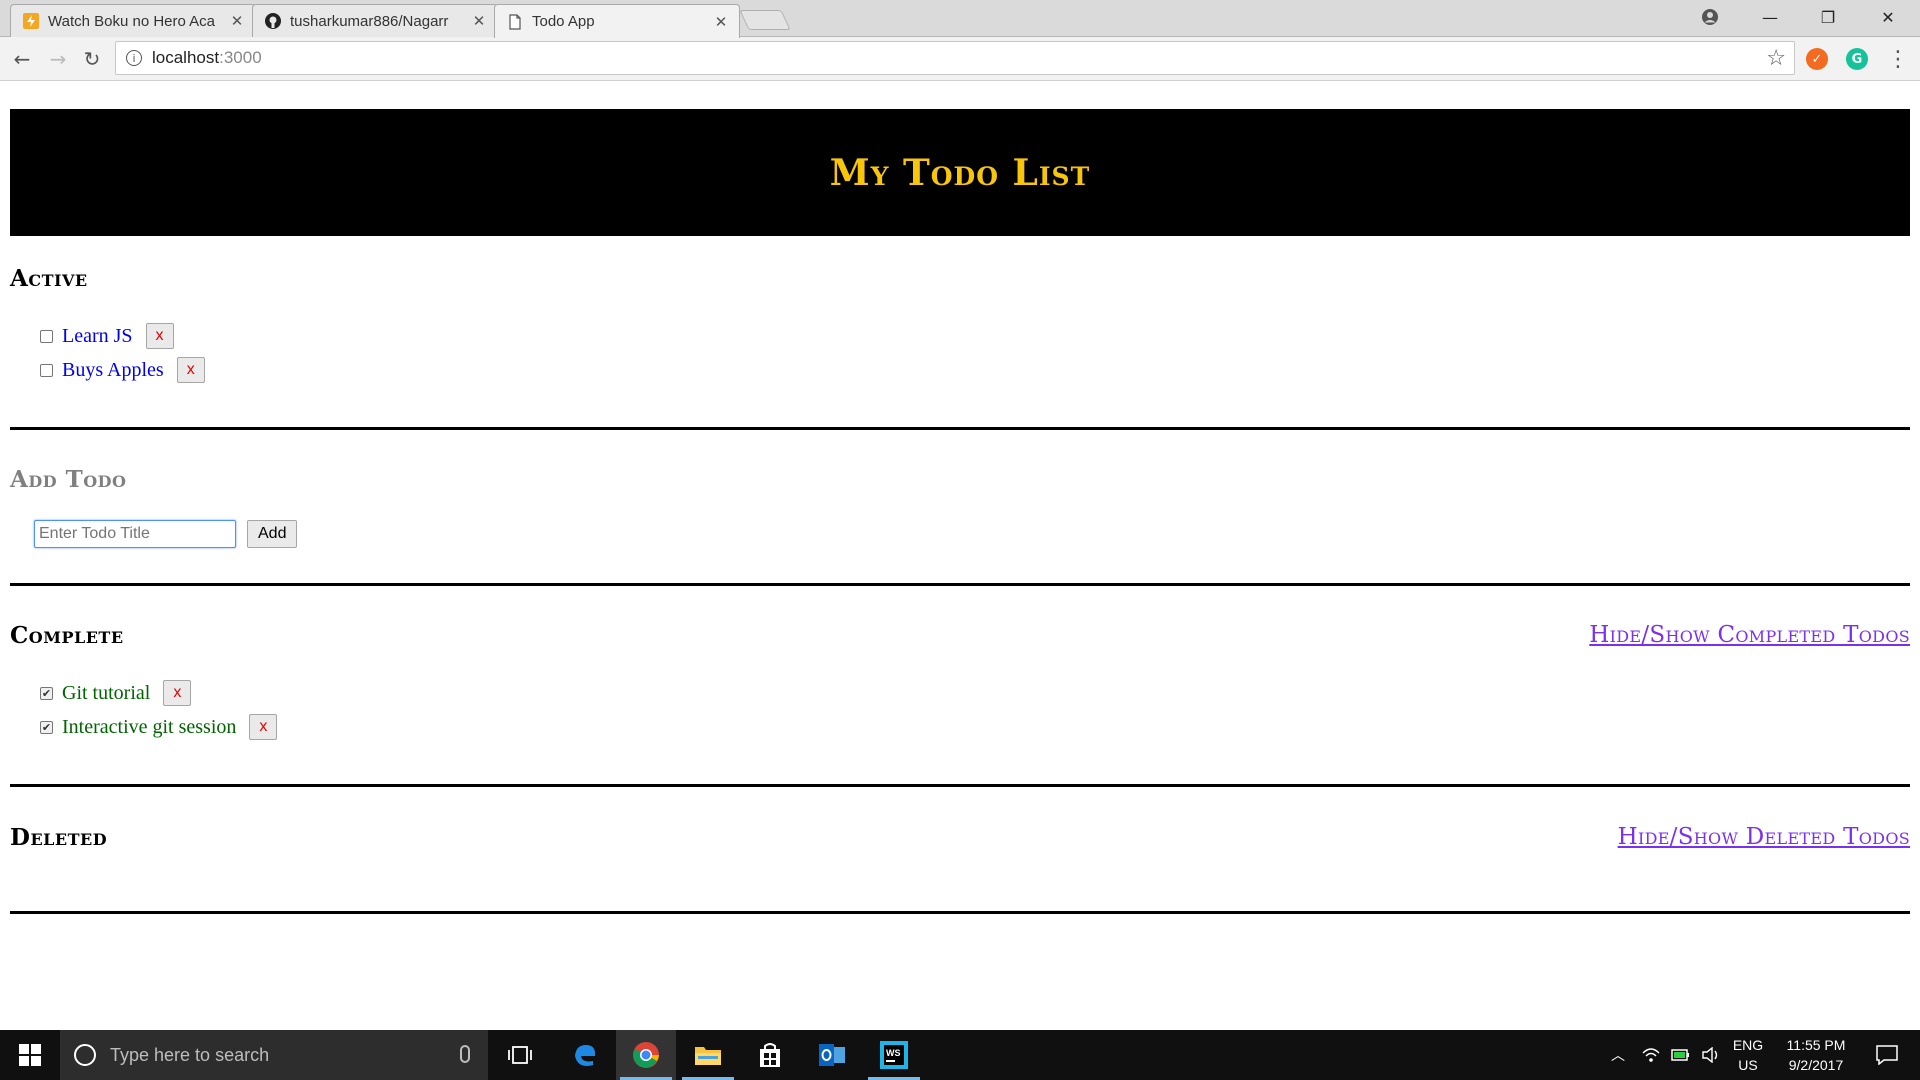  What do you see at coordinates (1710, 17) in the screenshot?
I see `profile-icon` at bounding box center [1710, 17].